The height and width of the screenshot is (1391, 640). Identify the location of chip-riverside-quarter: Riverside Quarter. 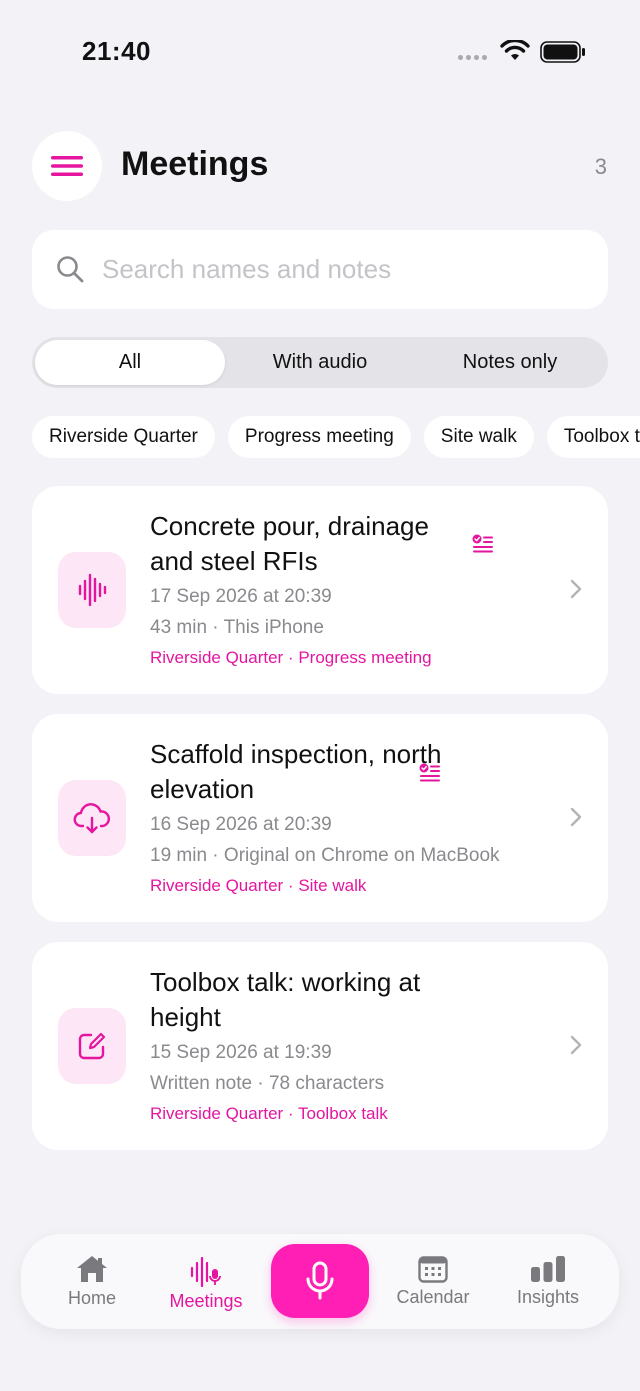
(123, 437).